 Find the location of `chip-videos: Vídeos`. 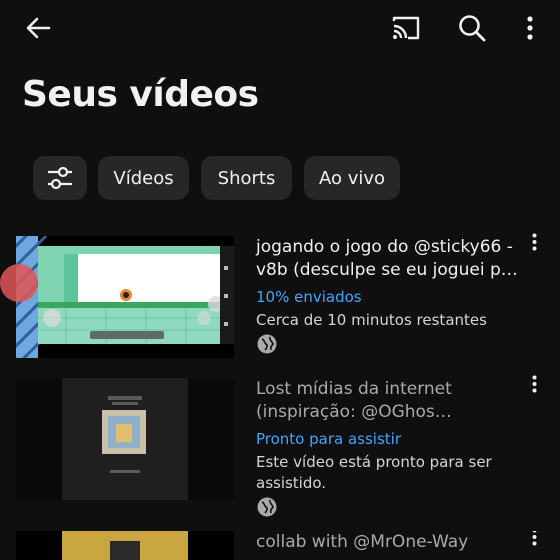

chip-videos: Vídeos is located at coordinates (143, 178).